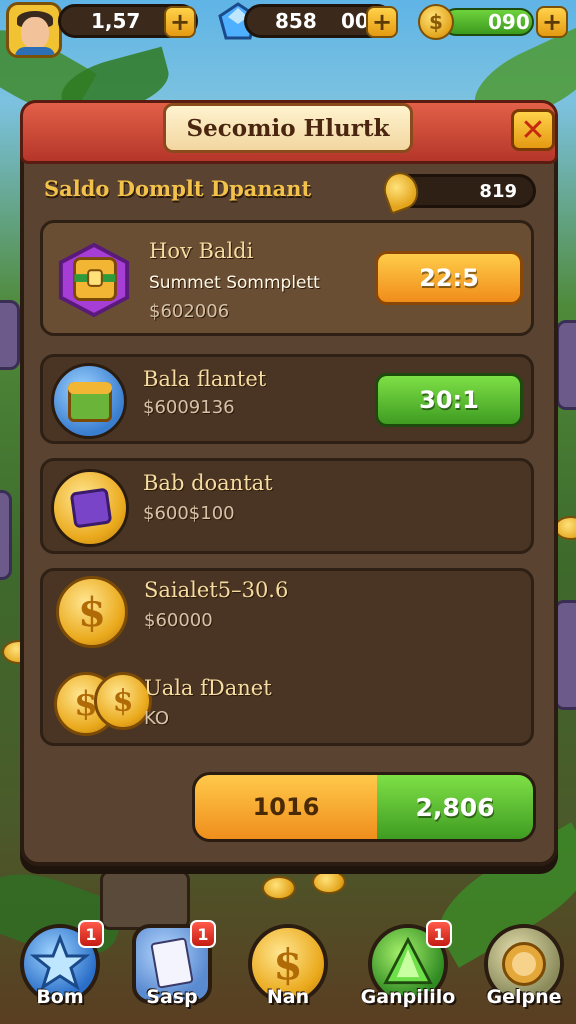 Image resolution: width=576 pixels, height=1024 pixels. Describe the element at coordinates (455, 807) in the screenshot. I see `total-right-value: 2,806` at that location.